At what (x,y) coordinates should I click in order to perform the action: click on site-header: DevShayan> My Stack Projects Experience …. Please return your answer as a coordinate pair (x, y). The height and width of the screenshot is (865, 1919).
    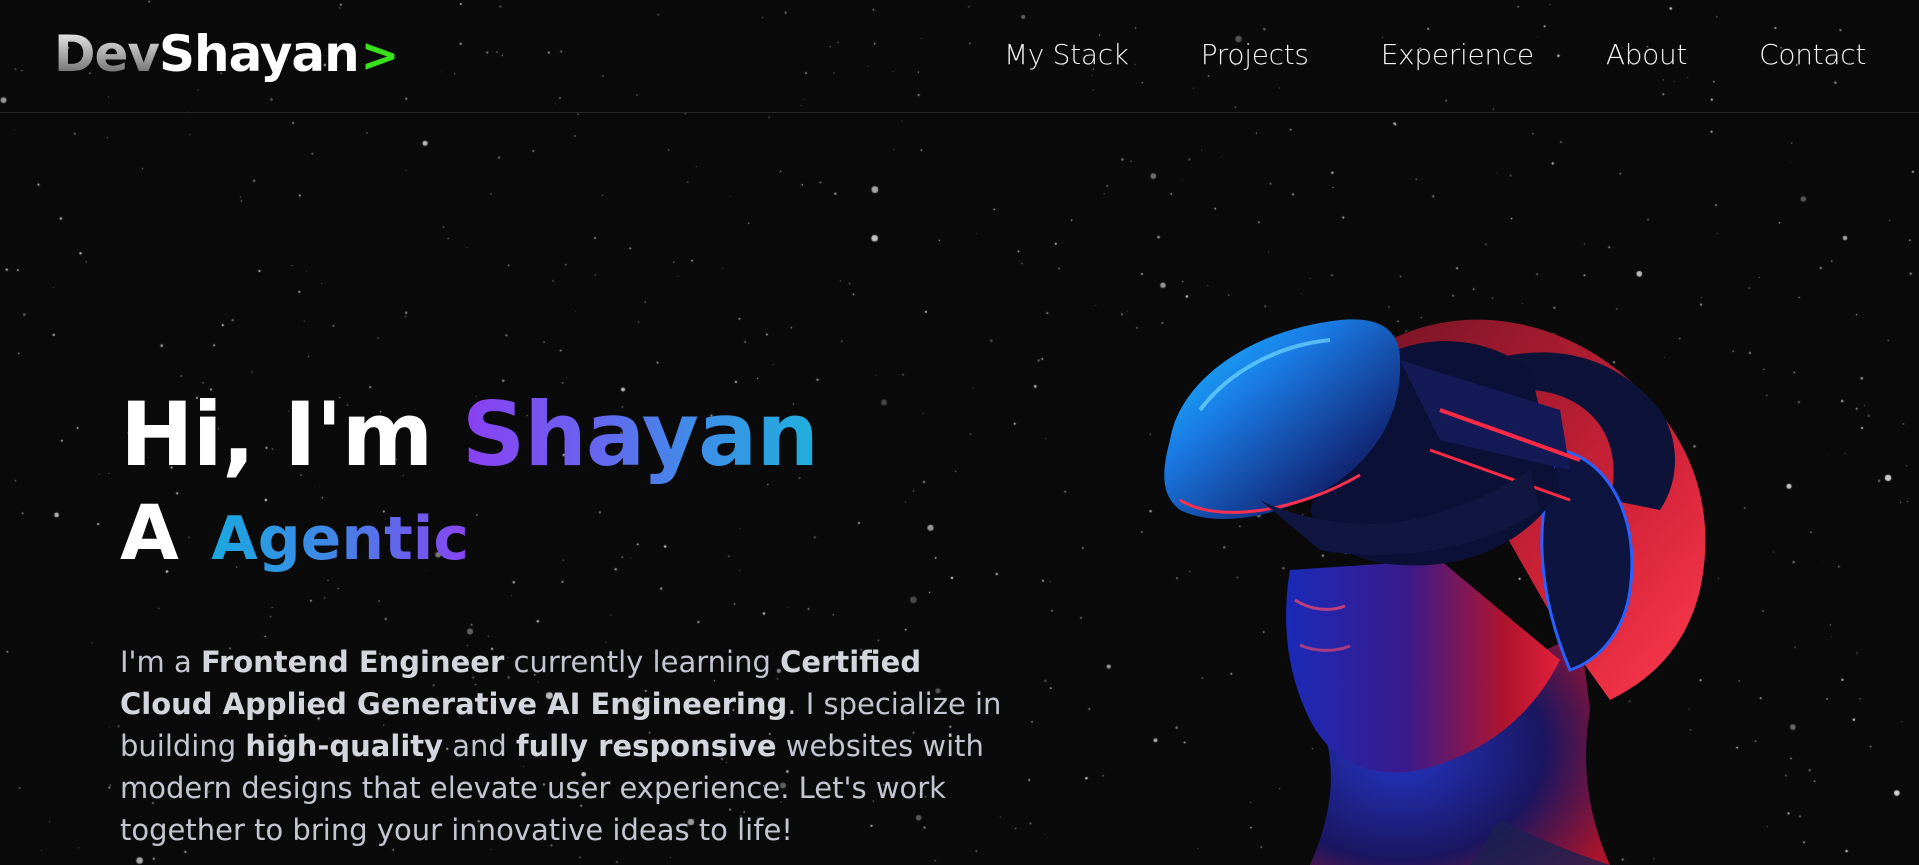
    Looking at the image, I should click on (959, 56).